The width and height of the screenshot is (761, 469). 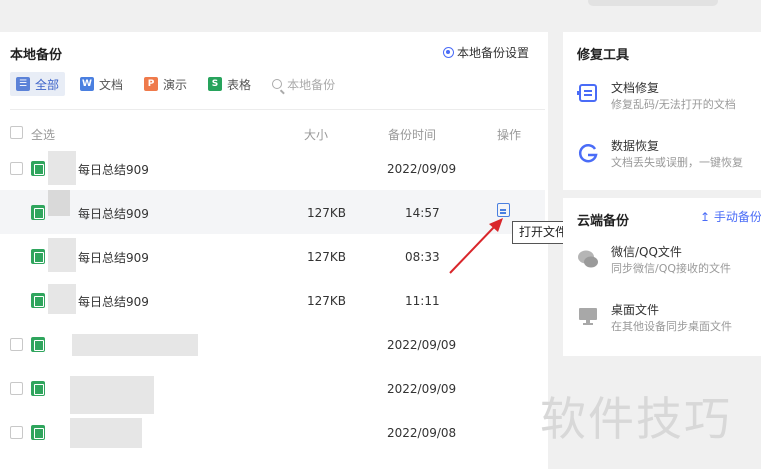 I want to click on presentation-icon: P, so click(x=151, y=84).